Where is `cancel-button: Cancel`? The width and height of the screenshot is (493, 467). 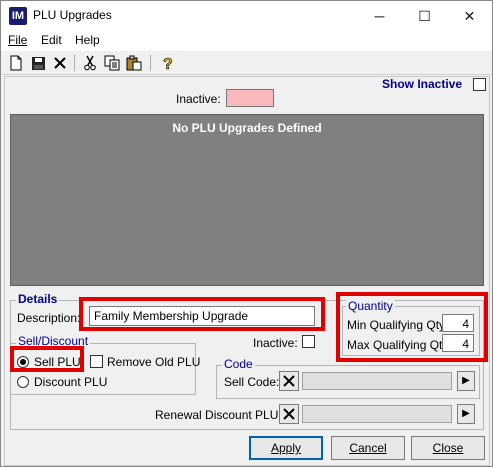
cancel-button: Cancel is located at coordinates (368, 448).